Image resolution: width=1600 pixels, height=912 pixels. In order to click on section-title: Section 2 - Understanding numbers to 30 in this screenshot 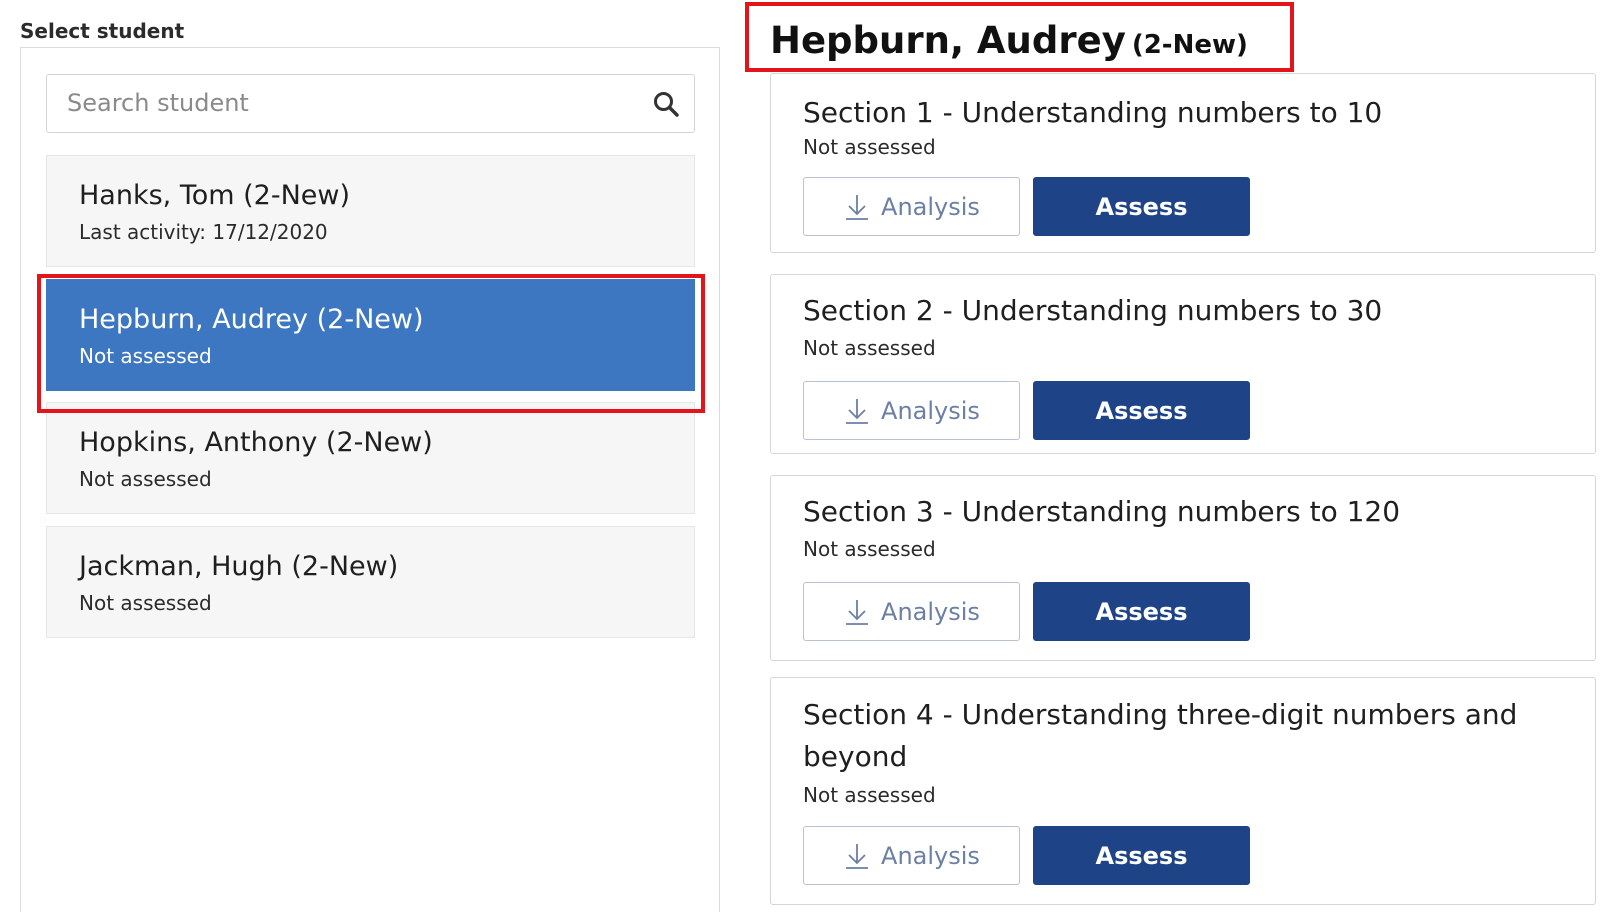, I will do `click(1093, 310)`.